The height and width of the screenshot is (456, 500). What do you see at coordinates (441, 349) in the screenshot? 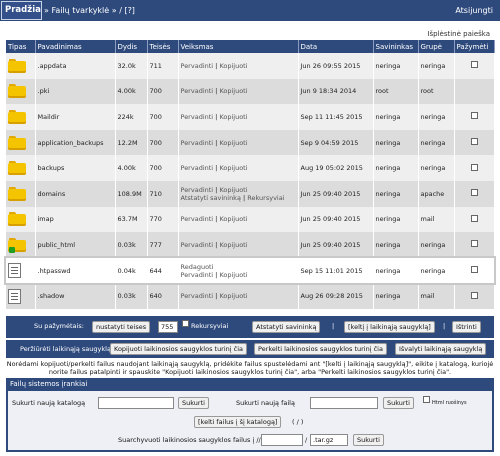
I see `clear-clipboard-button: Išvalyti laikinąją saugyklą` at bounding box center [441, 349].